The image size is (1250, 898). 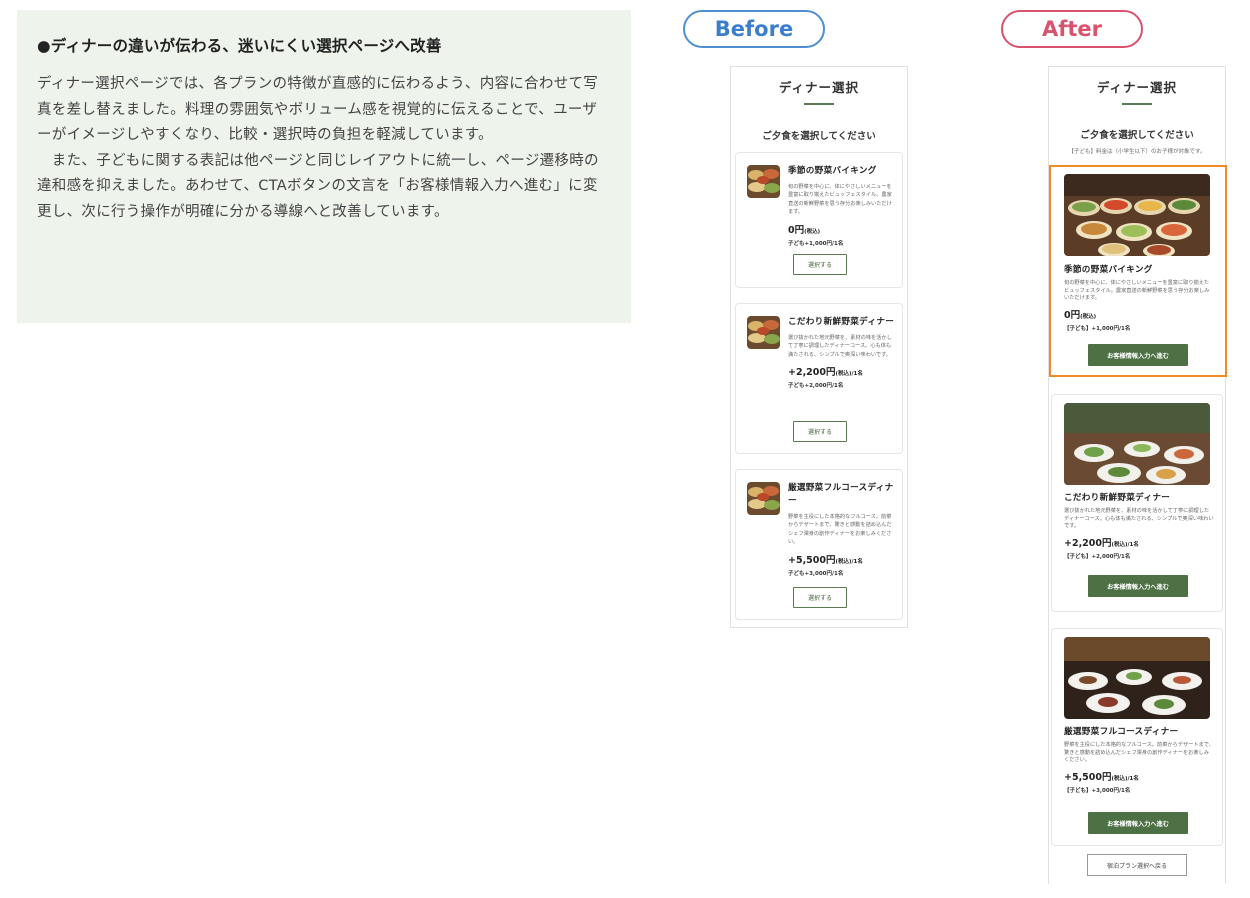 I want to click on before-label: Before, so click(x=754, y=29).